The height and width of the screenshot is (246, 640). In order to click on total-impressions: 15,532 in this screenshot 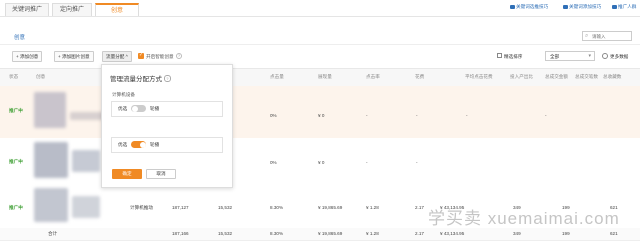, I will do `click(225, 233)`.